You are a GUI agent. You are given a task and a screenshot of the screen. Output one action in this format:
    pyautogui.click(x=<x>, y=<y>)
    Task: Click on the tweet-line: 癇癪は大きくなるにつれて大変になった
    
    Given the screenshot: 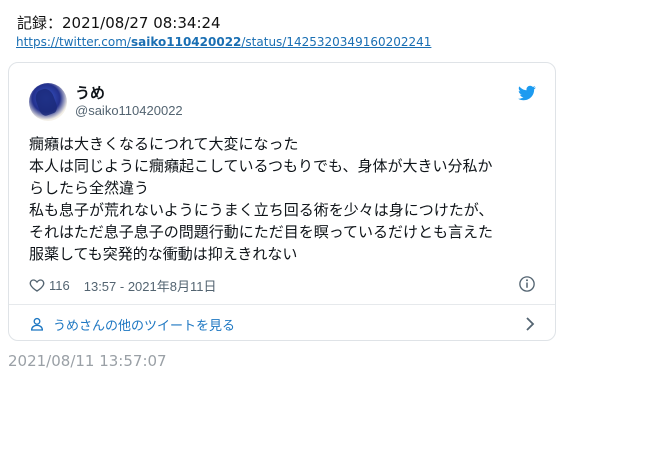 What is the action you would take?
    pyautogui.click(x=164, y=144)
    